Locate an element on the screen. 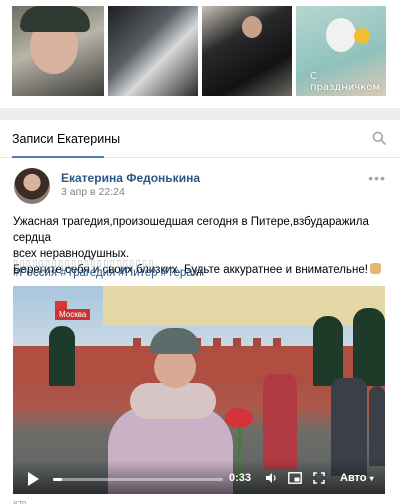 This screenshot has width=400, height=504. friend-face is located at coordinates (252, 27).